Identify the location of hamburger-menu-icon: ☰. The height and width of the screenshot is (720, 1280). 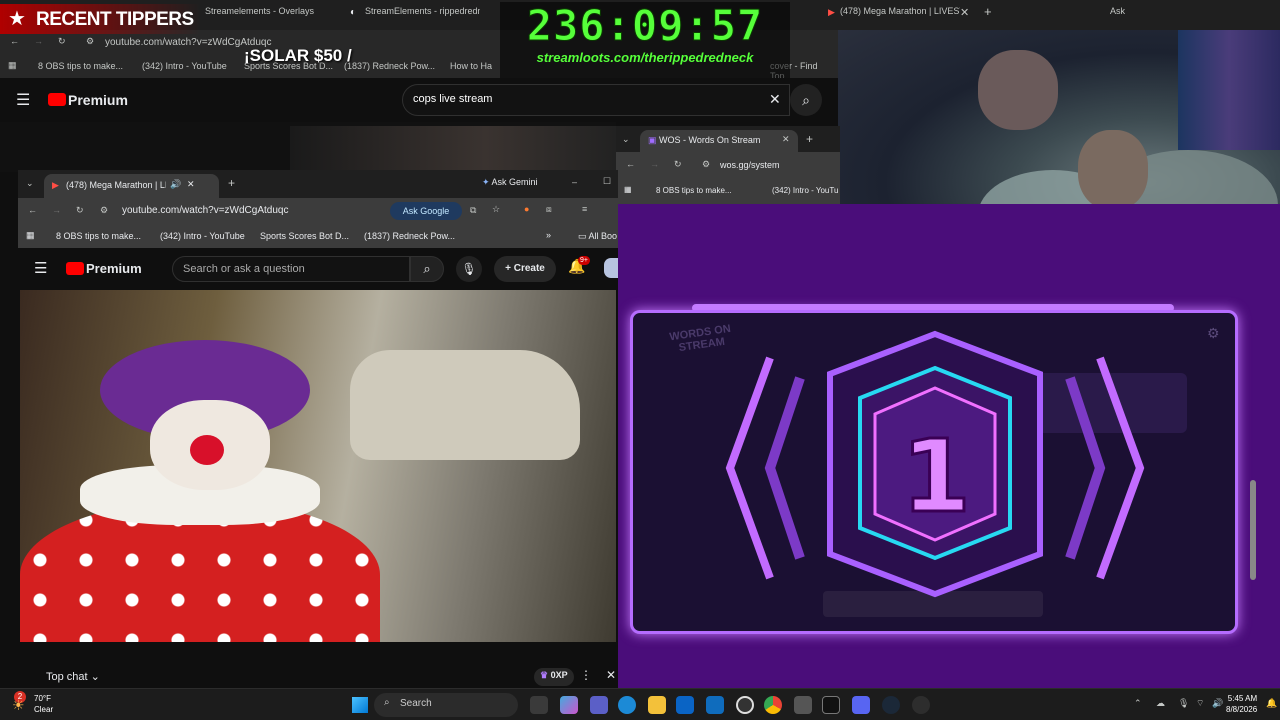
(23, 100).